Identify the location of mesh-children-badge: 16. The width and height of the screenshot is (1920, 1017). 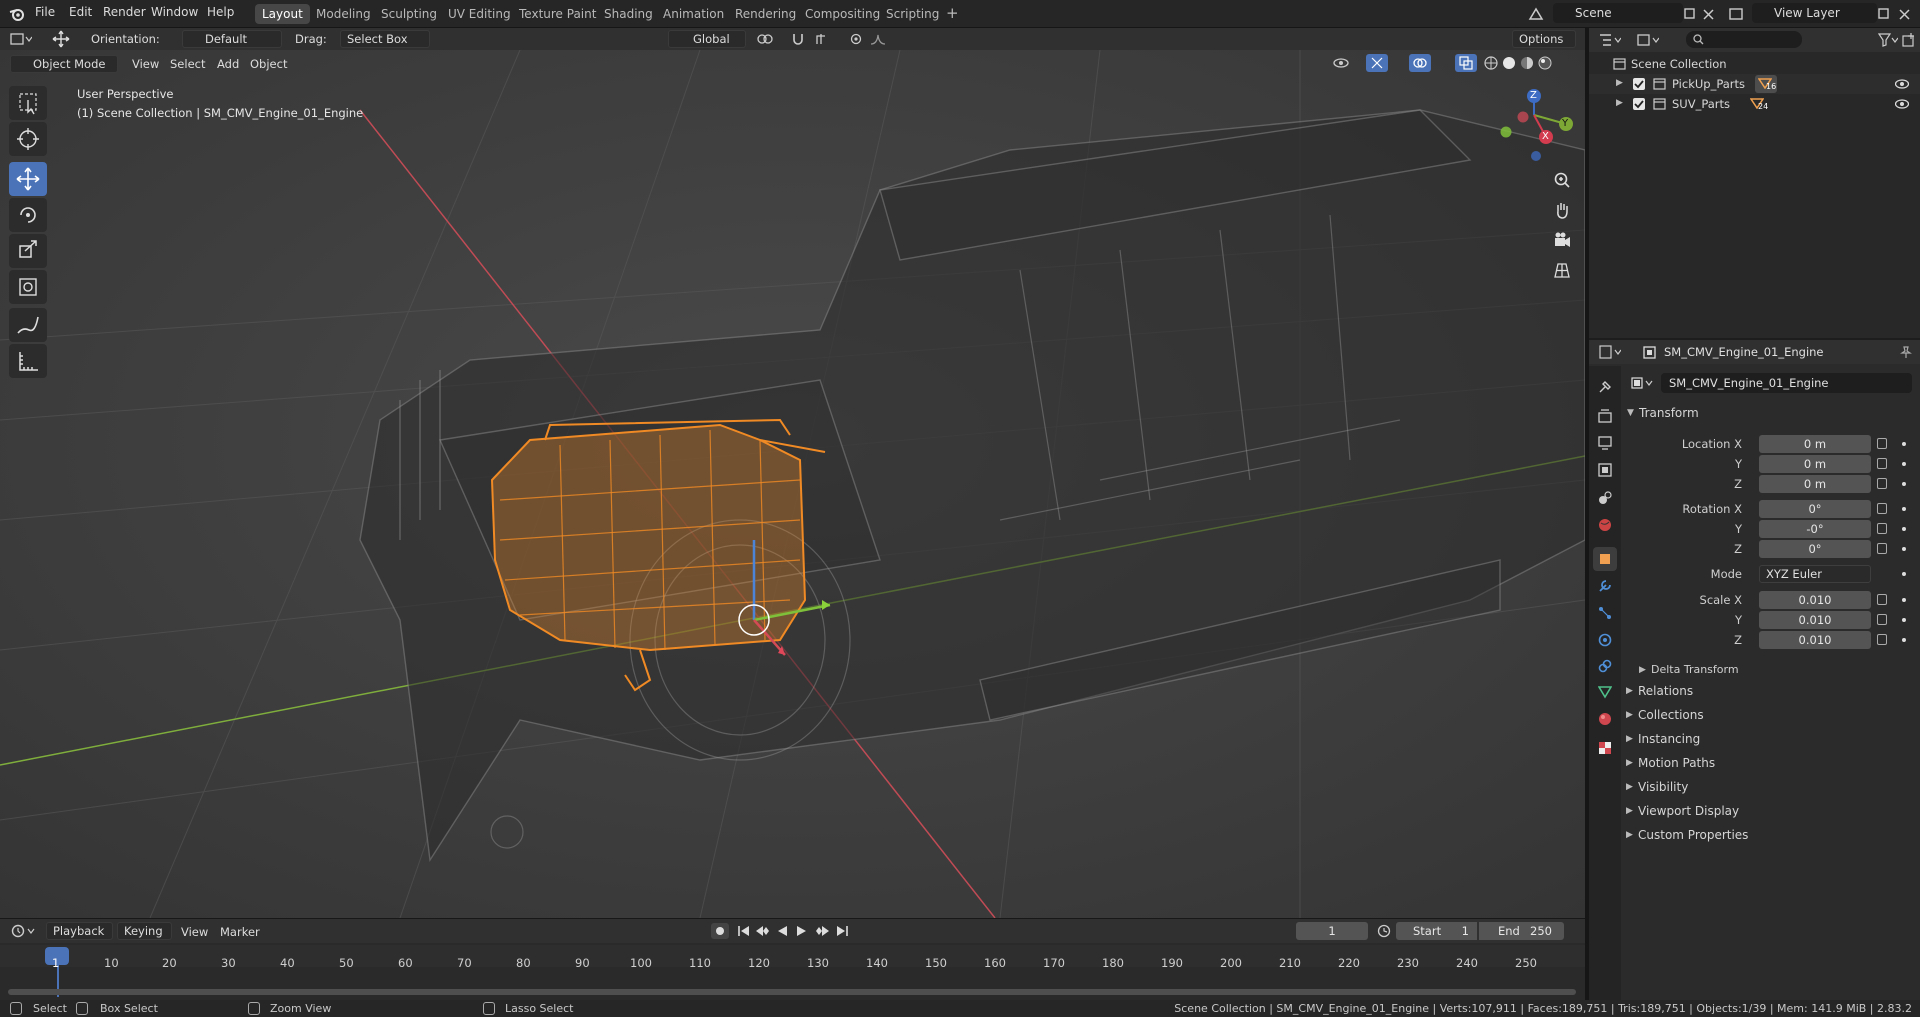
(1766, 84).